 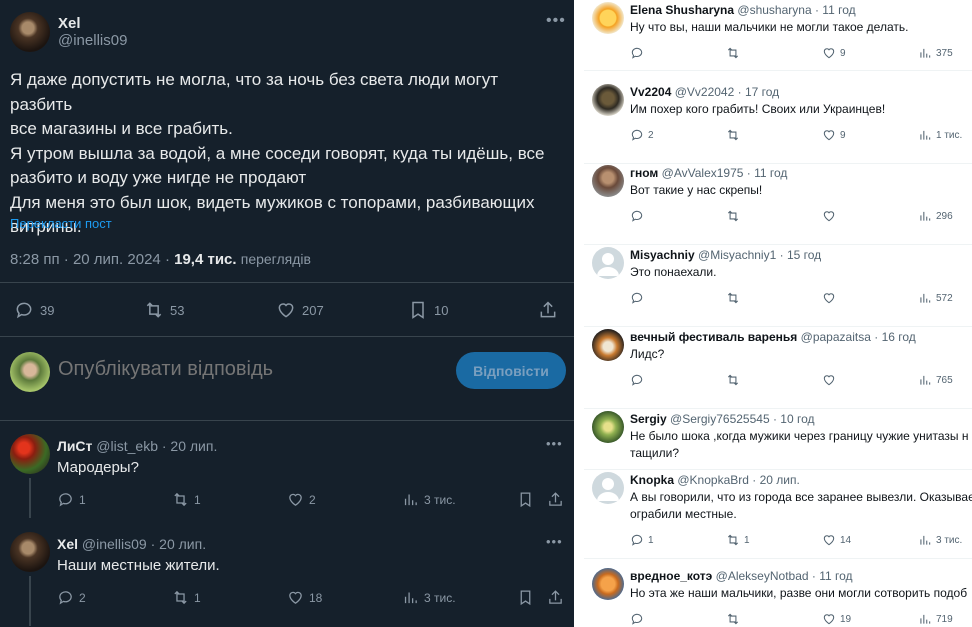 I want to click on views-button: 296, so click(x=935, y=216).